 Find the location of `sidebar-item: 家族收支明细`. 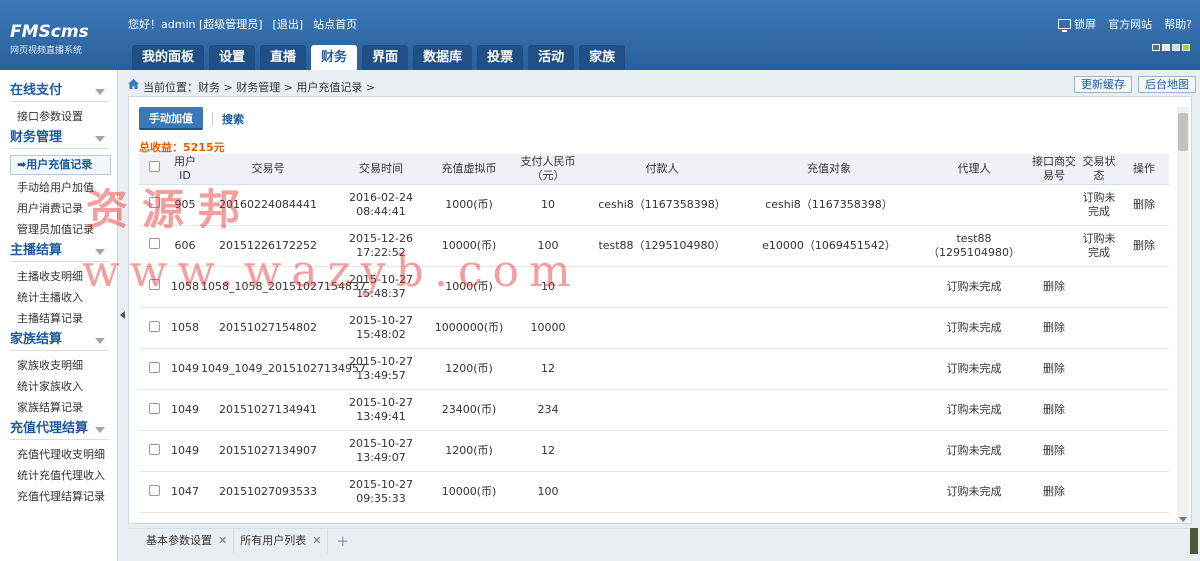

sidebar-item: 家族收支明细 is located at coordinates (58, 365).